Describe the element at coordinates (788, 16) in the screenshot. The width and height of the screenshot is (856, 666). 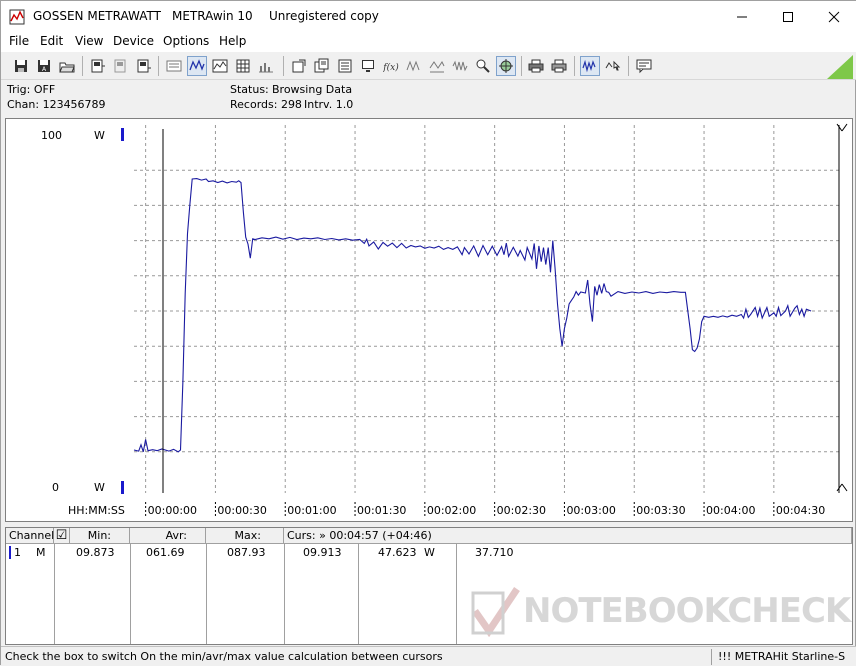
I see `maximize-button` at that location.